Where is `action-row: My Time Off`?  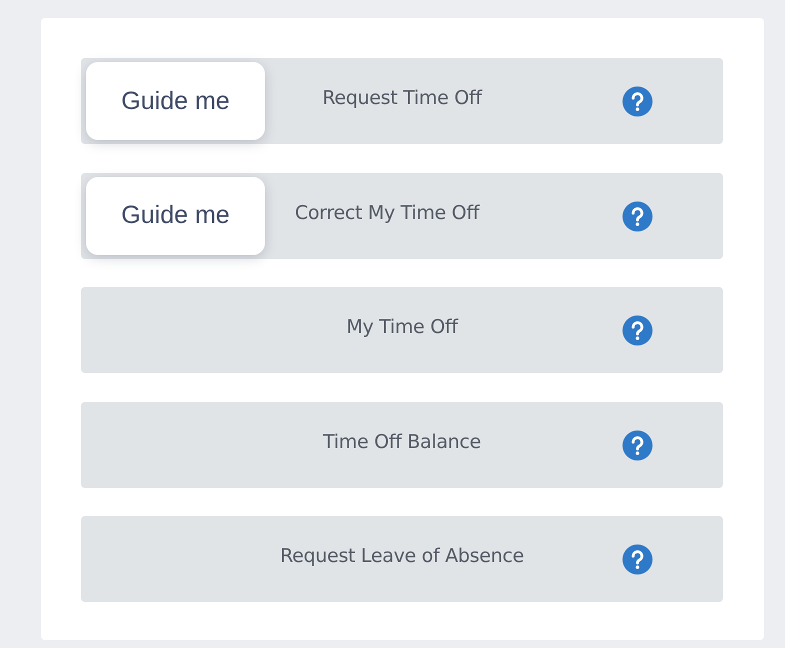
action-row: My Time Off is located at coordinates (402, 330).